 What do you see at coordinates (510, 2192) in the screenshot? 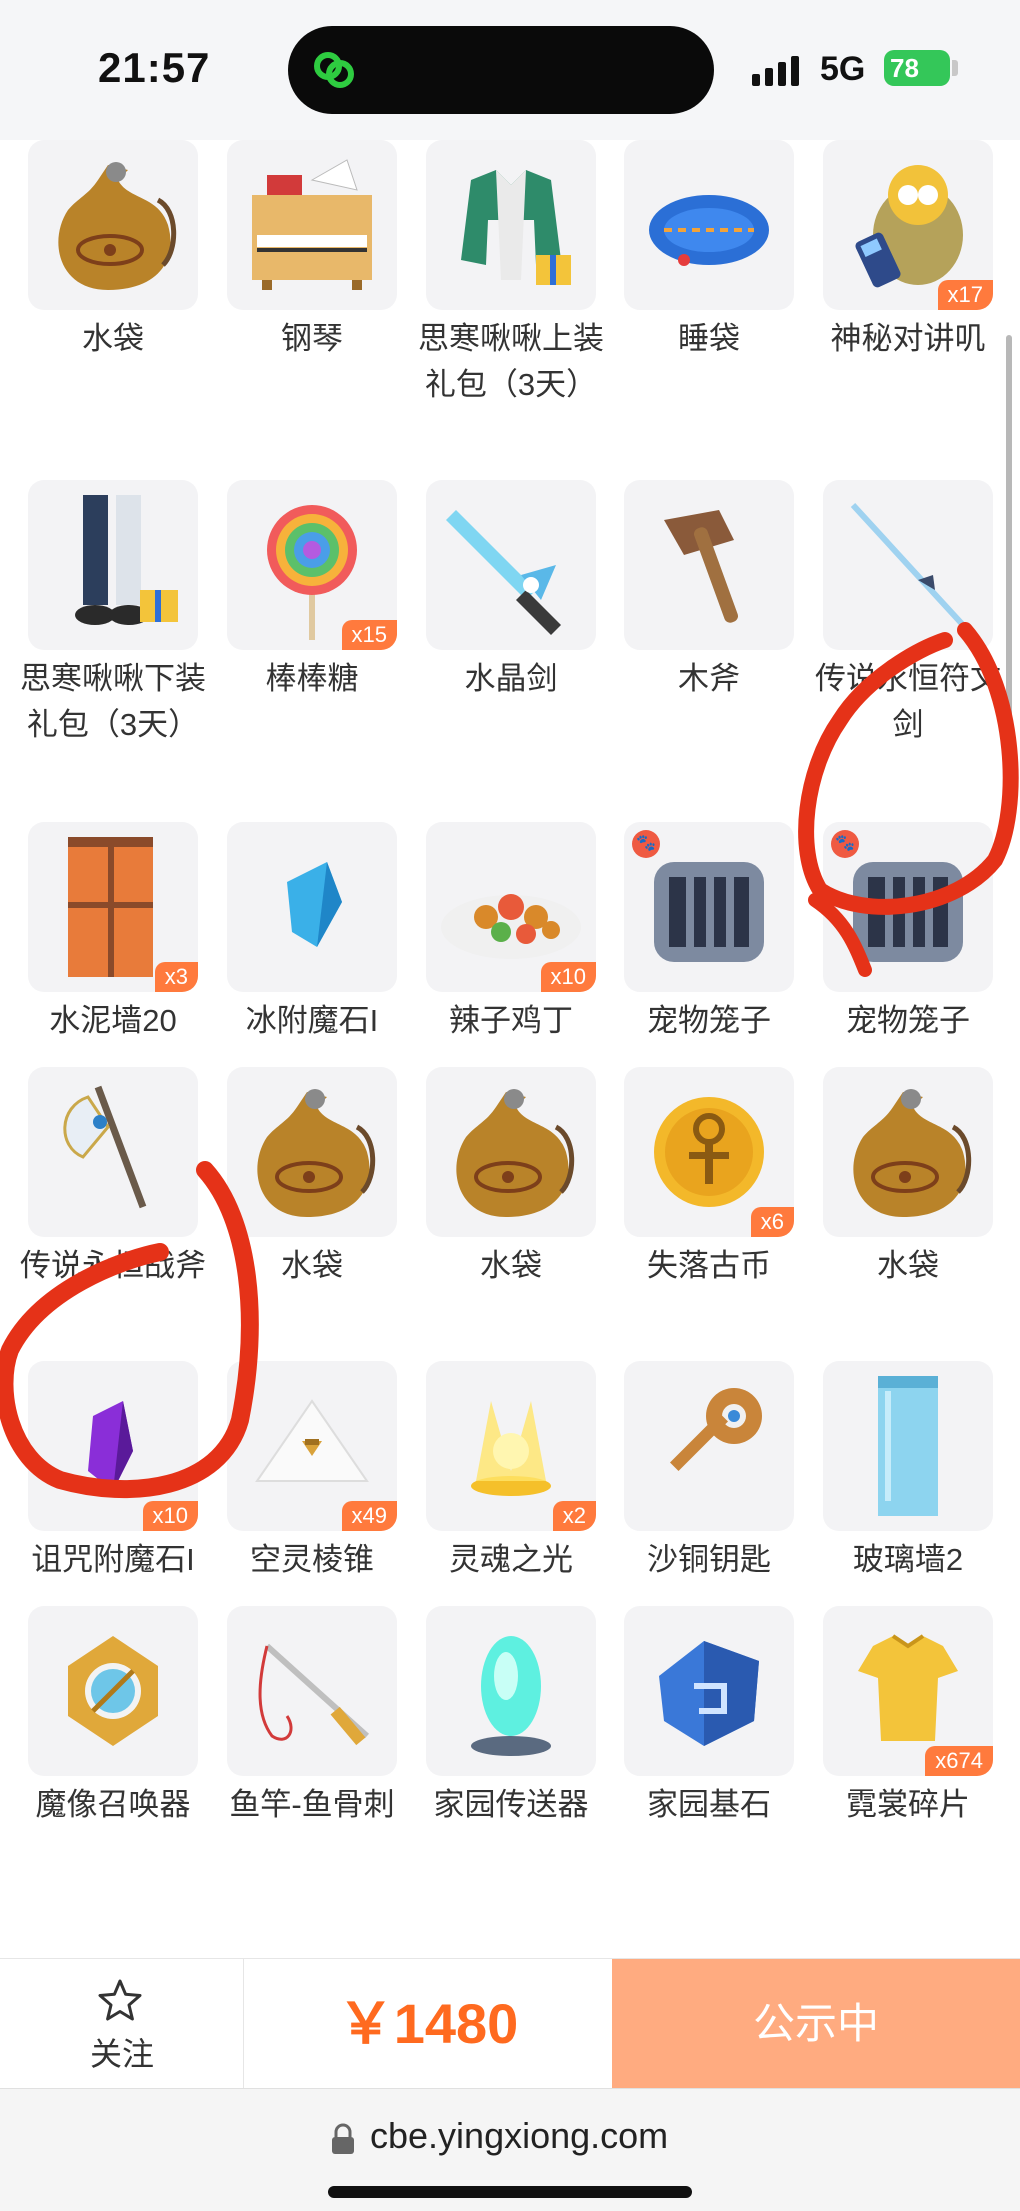
I see `home-indicator` at bounding box center [510, 2192].